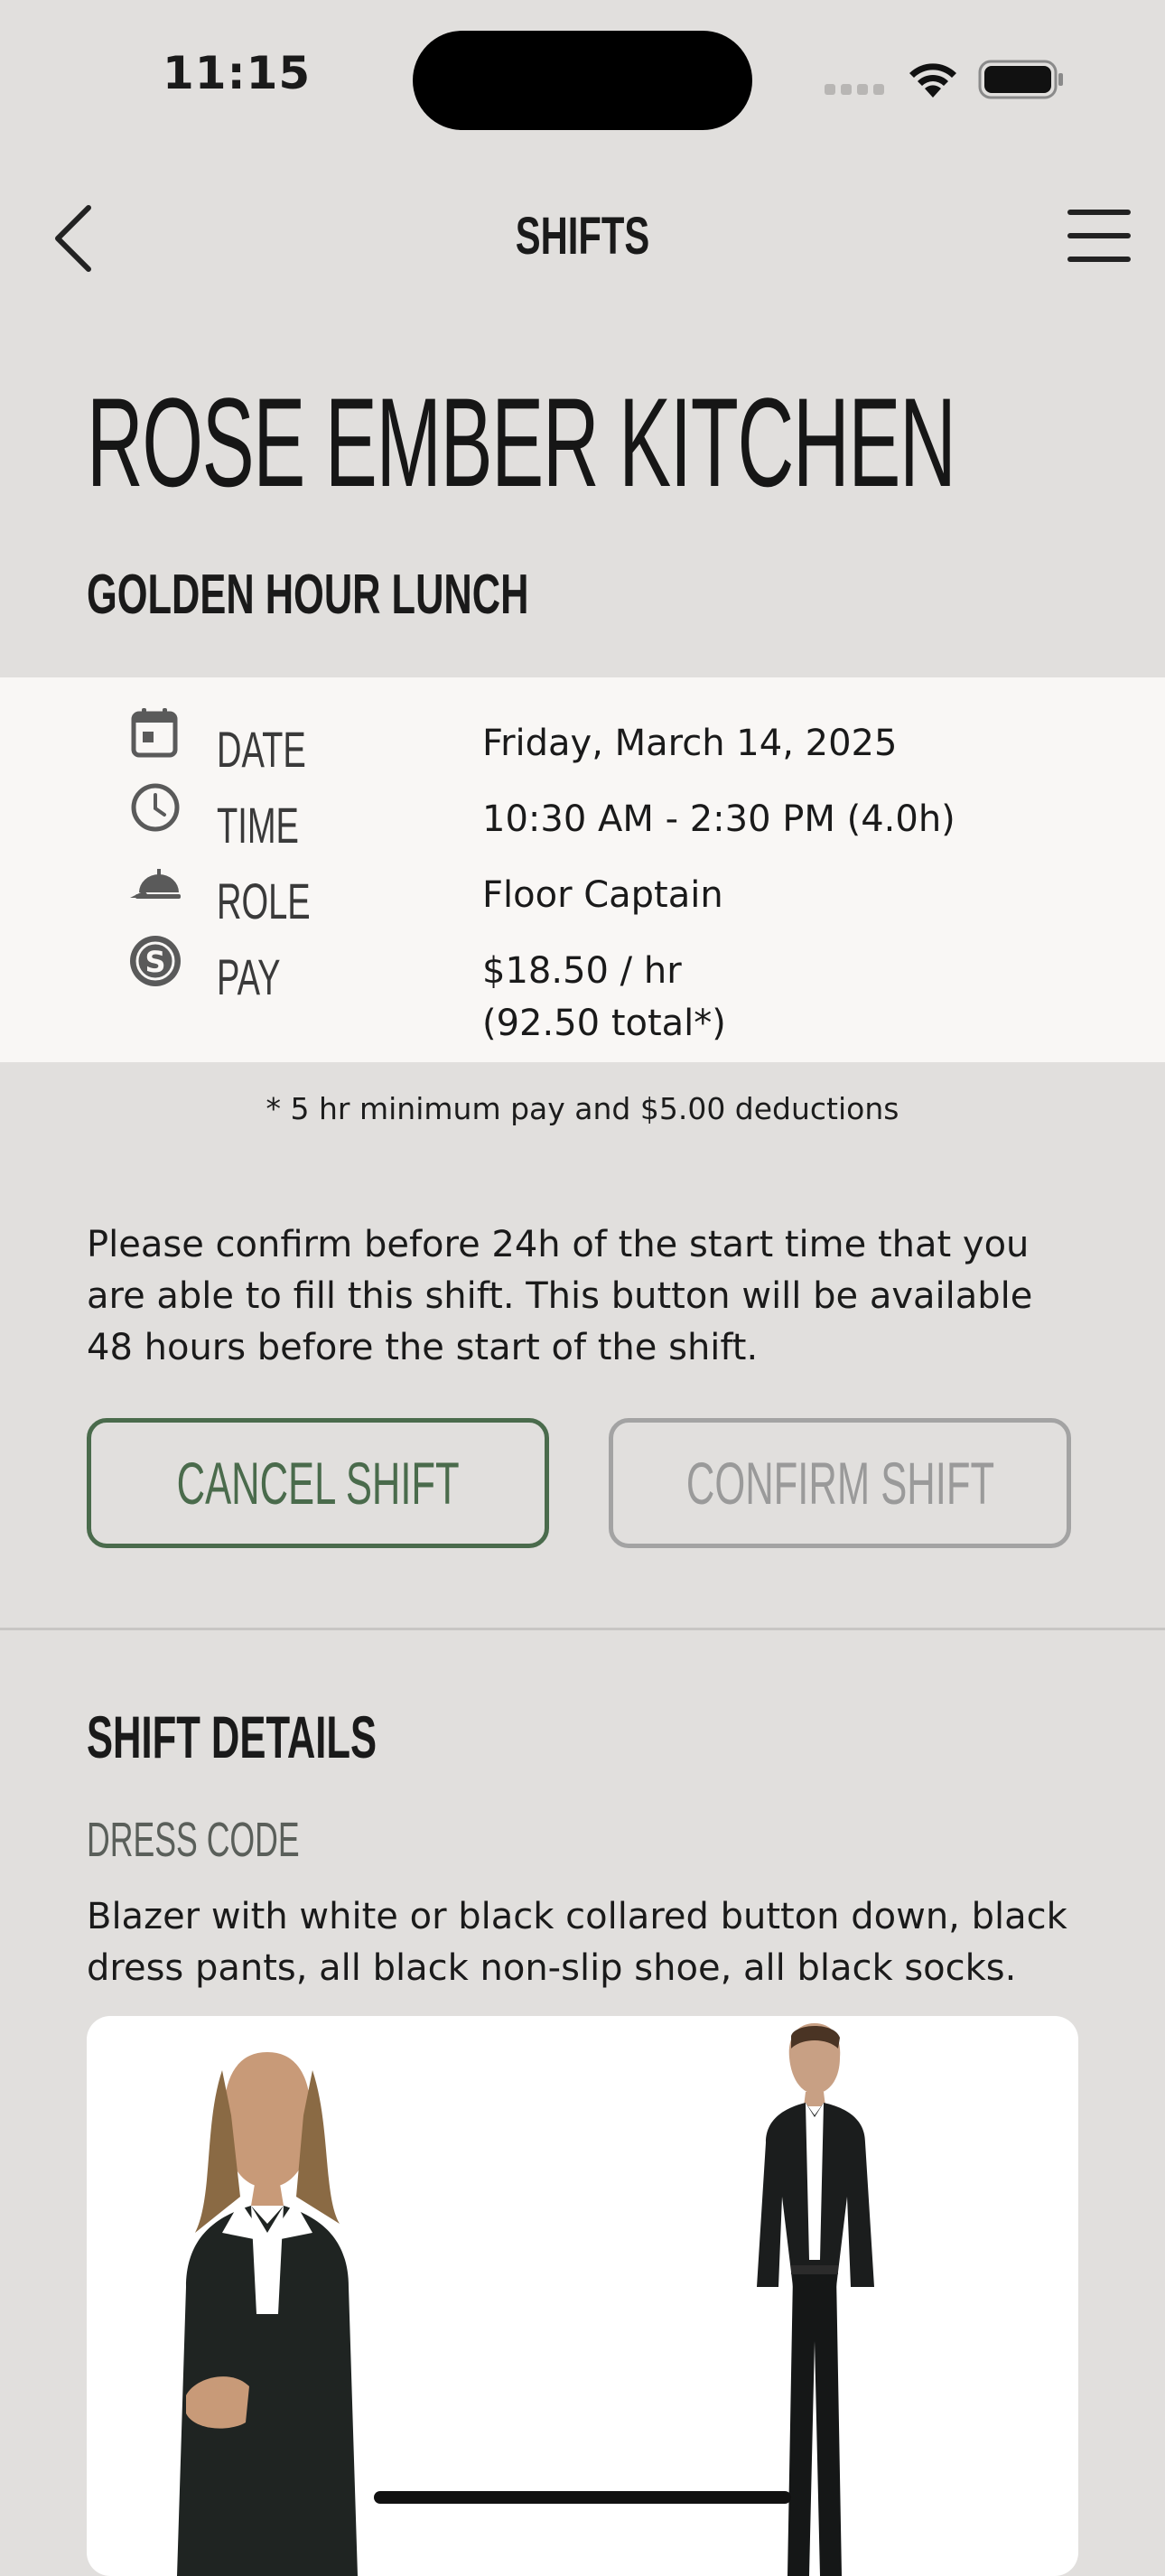  Describe the element at coordinates (73, 240) in the screenshot. I see `chevron-left-icon` at that location.